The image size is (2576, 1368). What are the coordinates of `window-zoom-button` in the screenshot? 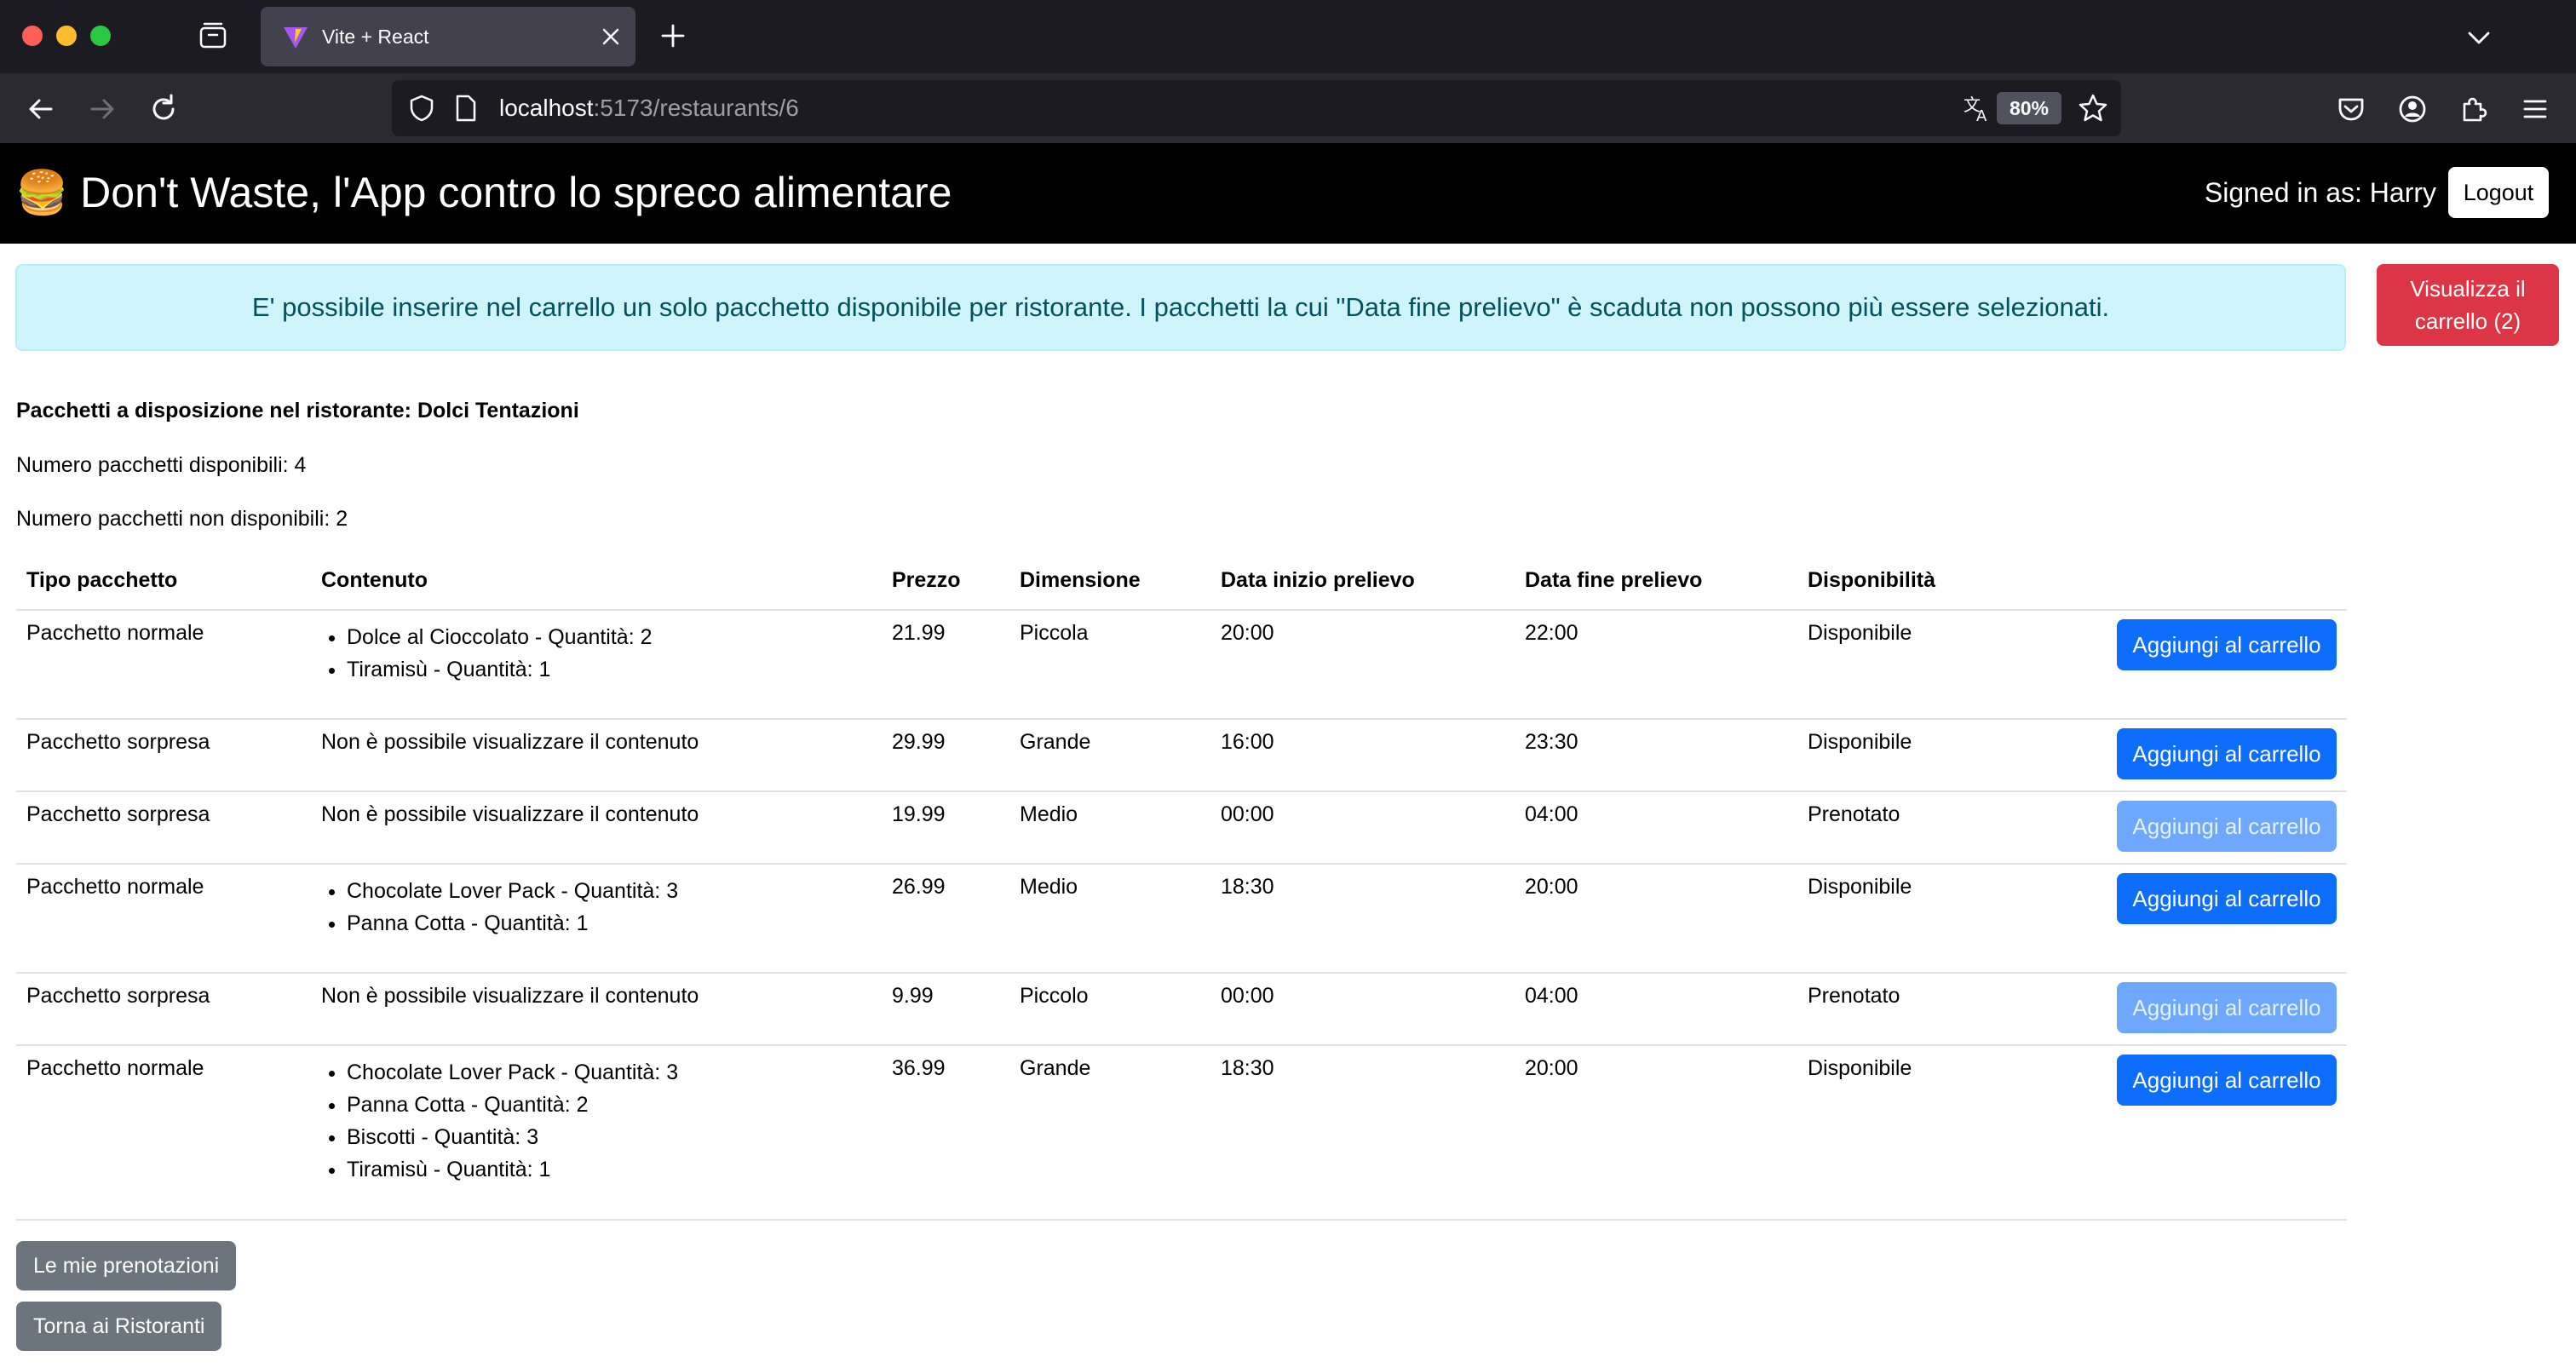 It's located at (101, 36).